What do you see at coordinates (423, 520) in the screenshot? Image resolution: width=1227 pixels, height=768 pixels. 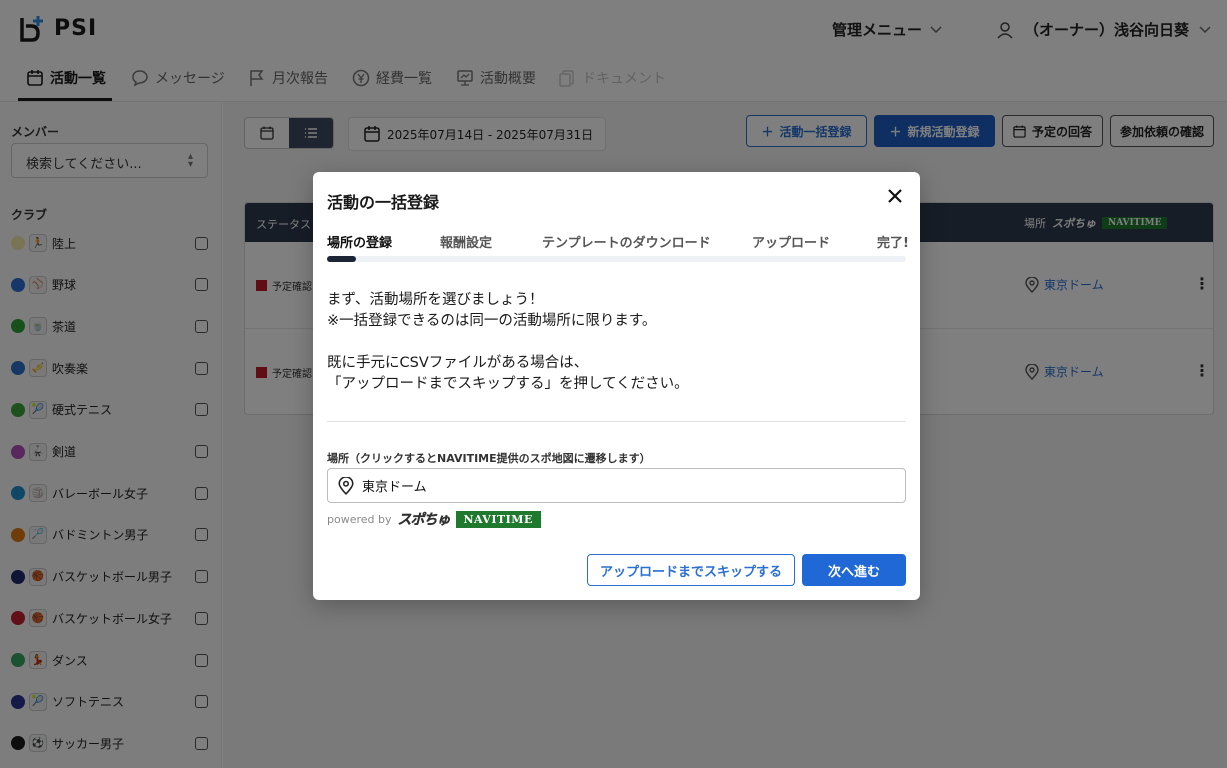 I see `supo-logo: スポちゅ` at bounding box center [423, 520].